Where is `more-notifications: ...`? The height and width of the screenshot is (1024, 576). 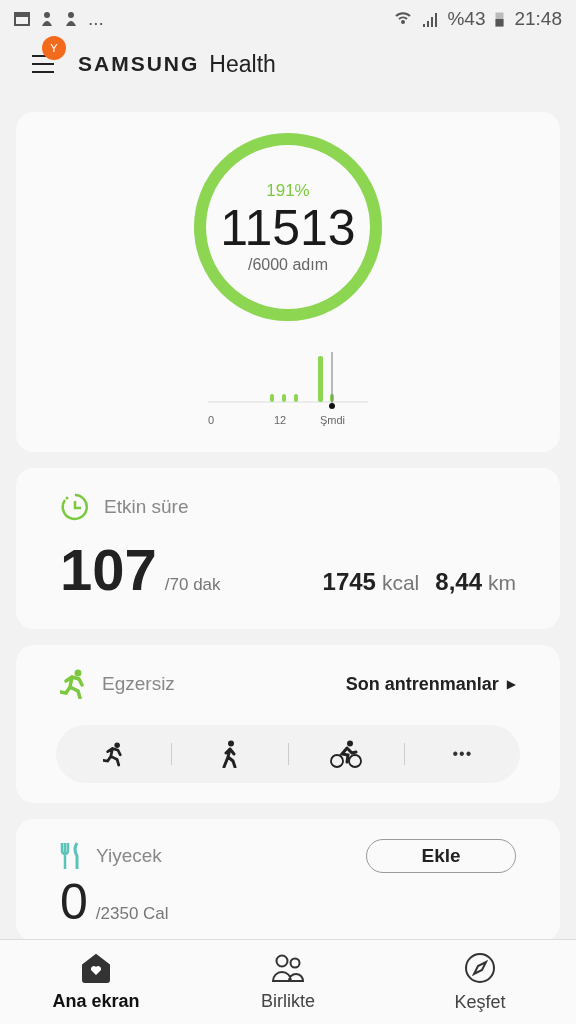
more-notifications: ... is located at coordinates (96, 19).